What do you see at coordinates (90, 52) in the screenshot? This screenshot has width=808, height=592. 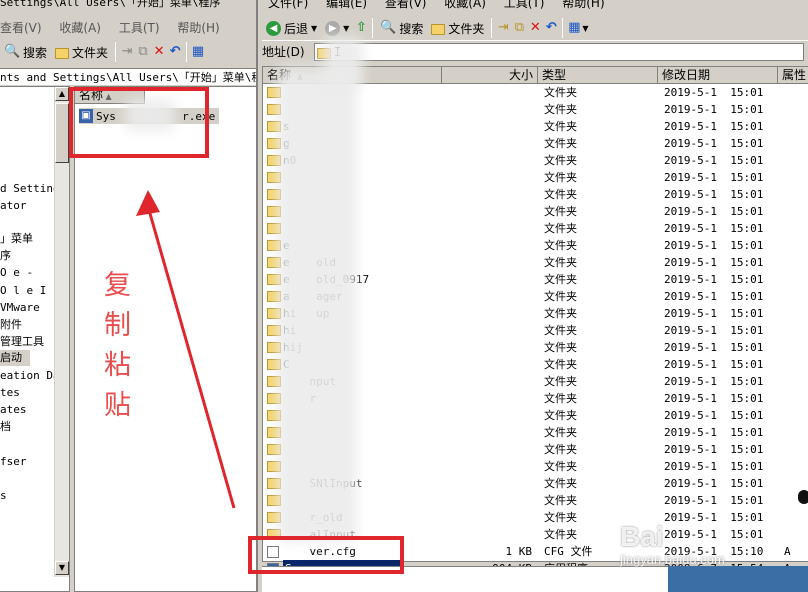 I see `left-folders-label: 文件夹` at bounding box center [90, 52].